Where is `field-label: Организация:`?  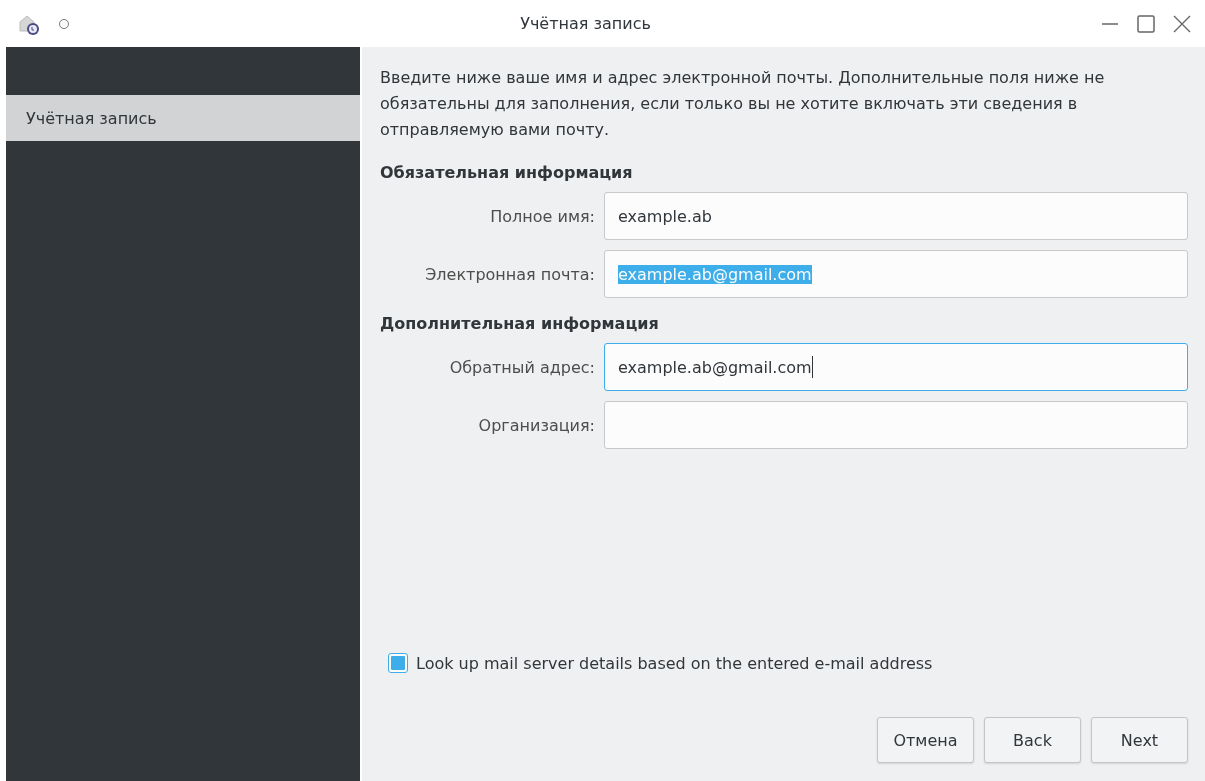 field-label: Организация: is located at coordinates (536, 425).